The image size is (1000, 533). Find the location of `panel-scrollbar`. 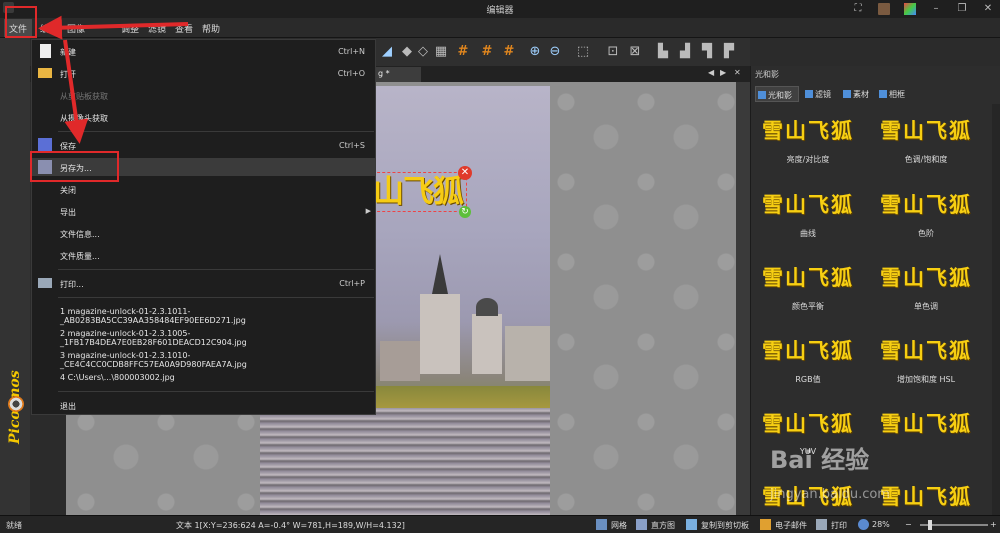

panel-scrollbar is located at coordinates (996, 309).